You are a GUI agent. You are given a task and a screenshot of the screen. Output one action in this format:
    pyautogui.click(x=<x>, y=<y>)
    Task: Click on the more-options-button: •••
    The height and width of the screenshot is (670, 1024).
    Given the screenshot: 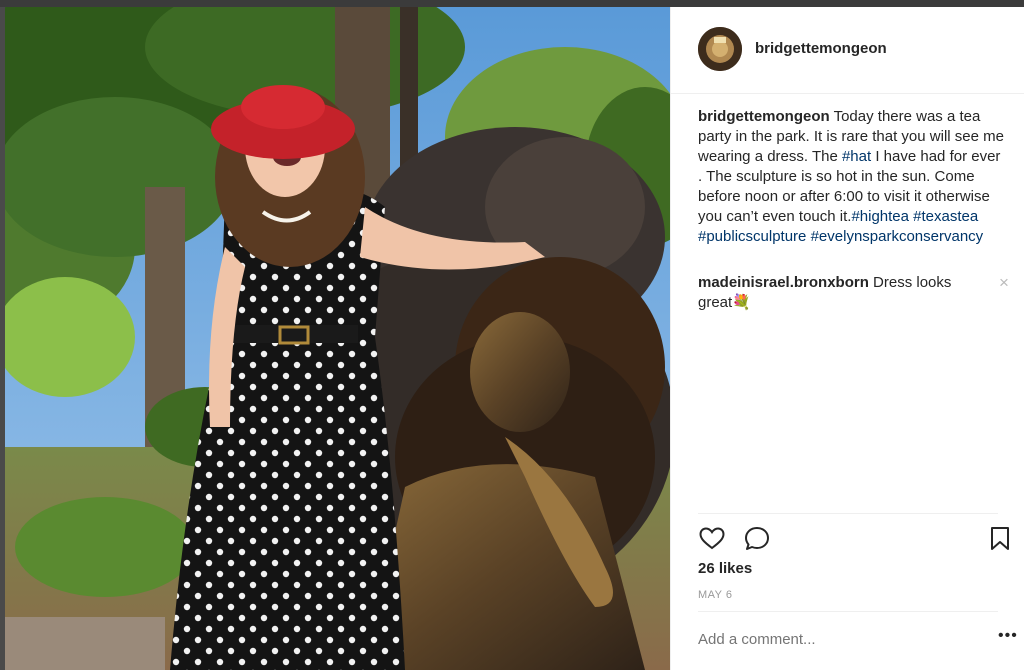 What is the action you would take?
    pyautogui.click(x=1008, y=636)
    